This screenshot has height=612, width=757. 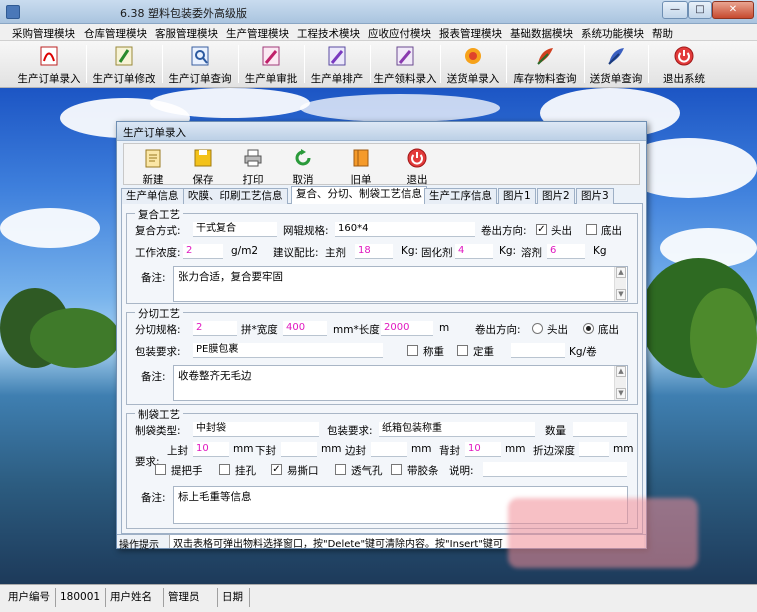 What do you see at coordinates (483, 449) in the screenshot?
I see `back-seal-field: 10` at bounding box center [483, 449].